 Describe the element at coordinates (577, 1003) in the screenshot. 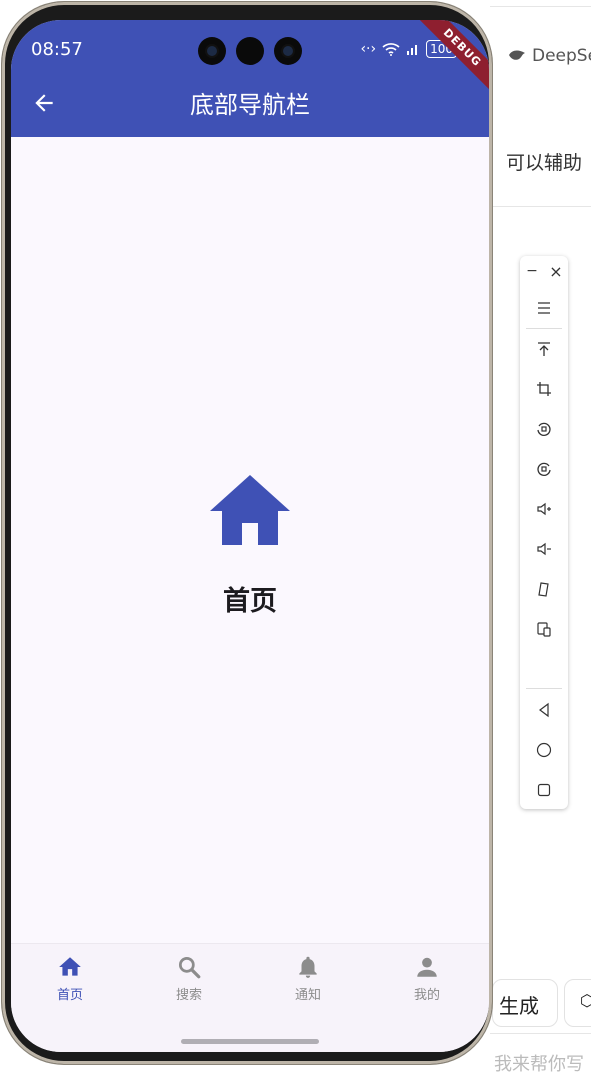

I see `host-extra-button: ⬡` at that location.